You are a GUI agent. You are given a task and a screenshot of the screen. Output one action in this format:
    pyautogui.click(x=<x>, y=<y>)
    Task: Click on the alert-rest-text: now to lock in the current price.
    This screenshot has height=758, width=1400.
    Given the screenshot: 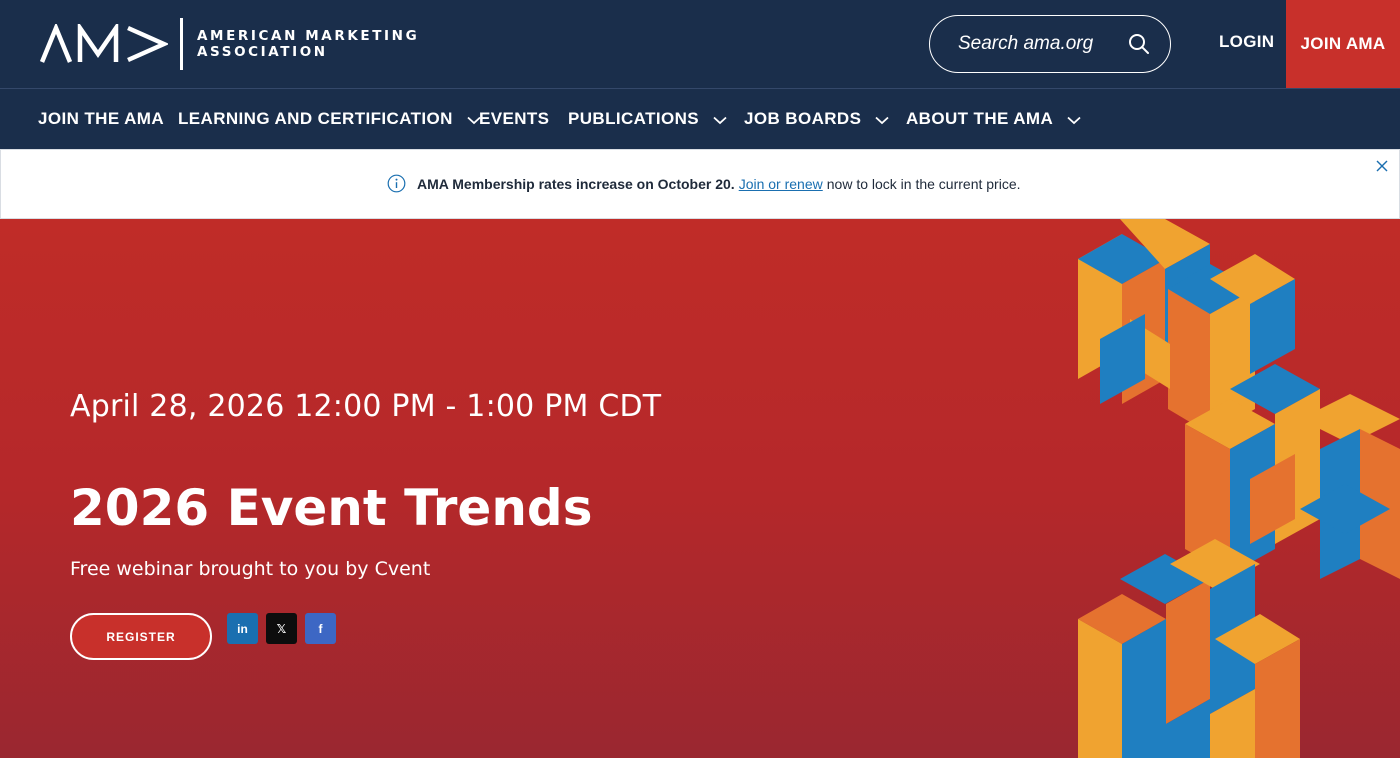 What is the action you would take?
    pyautogui.click(x=923, y=183)
    